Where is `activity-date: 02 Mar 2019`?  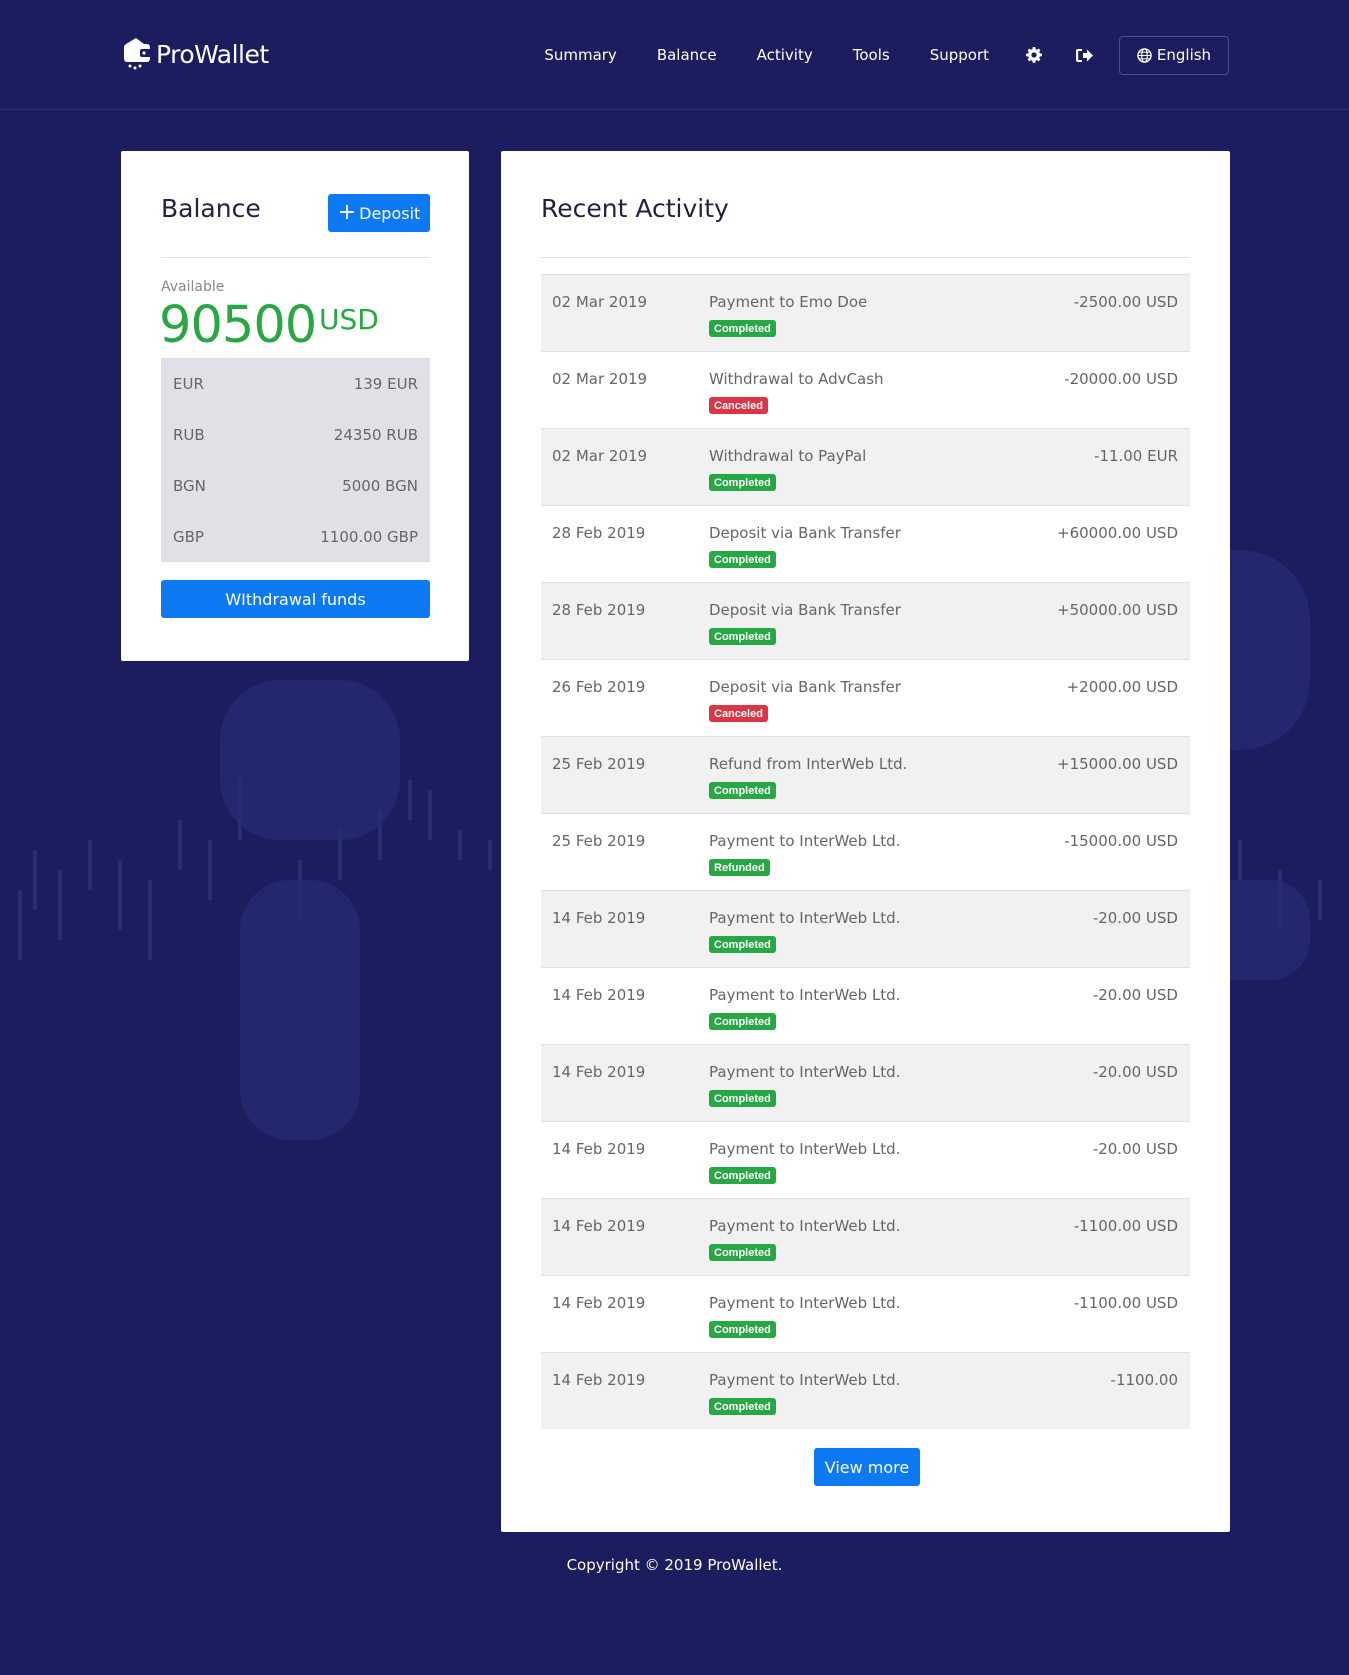 activity-date: 02 Mar 2019 is located at coordinates (600, 456).